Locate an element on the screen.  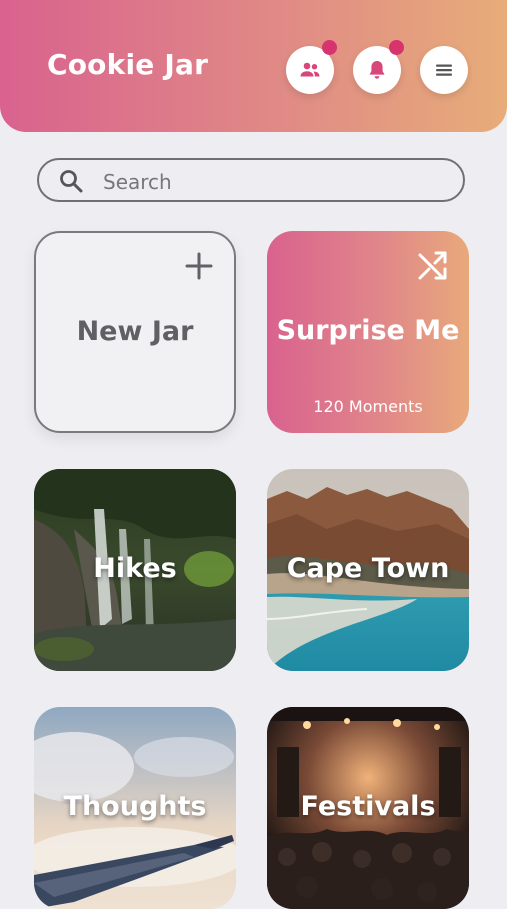
thoughts-label: Thoughts is located at coordinates (135, 806).